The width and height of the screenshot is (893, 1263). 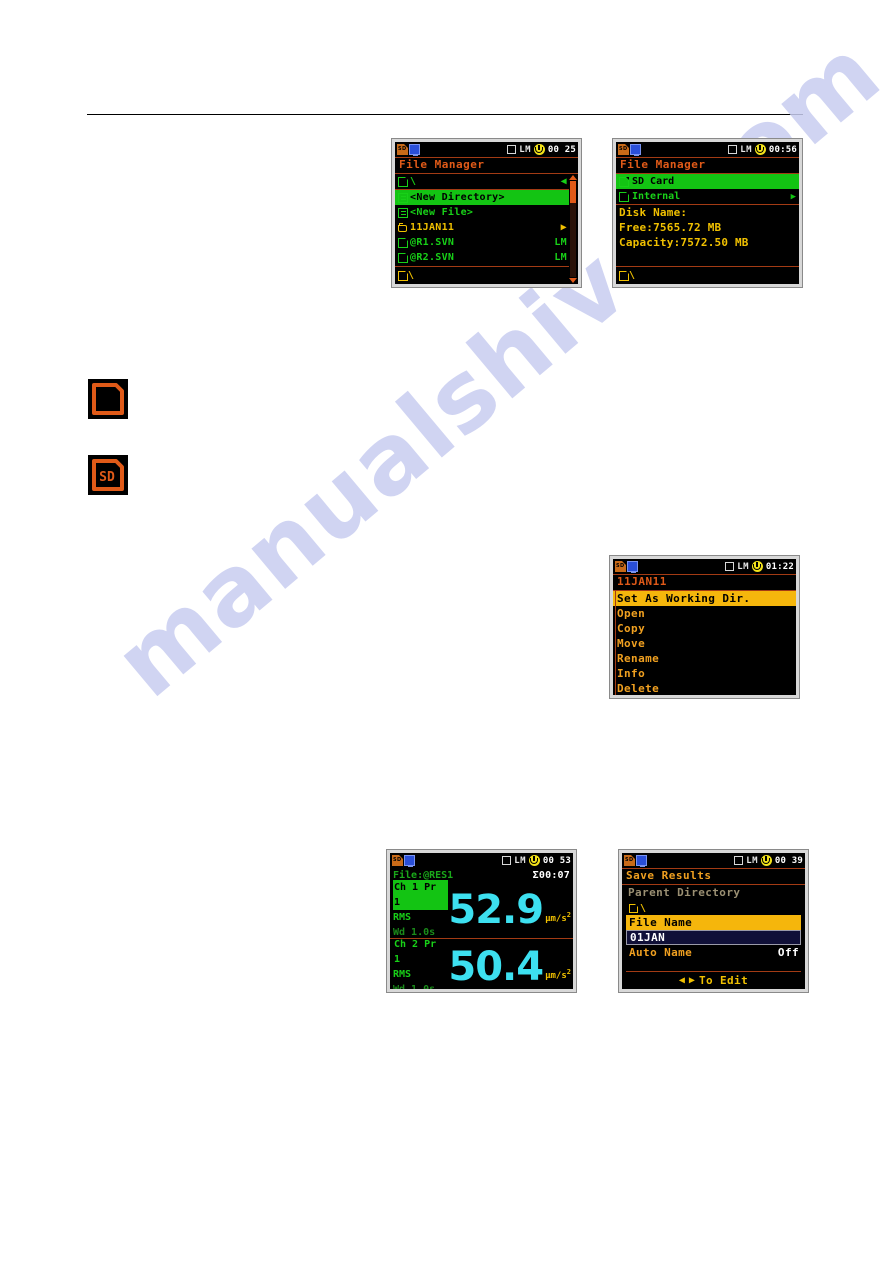 I want to click on measurement-panel-ch1: Ch 1 Pr 1 RMS Wd 1.0s 52.9 µm/s2, so click(x=481, y=909).